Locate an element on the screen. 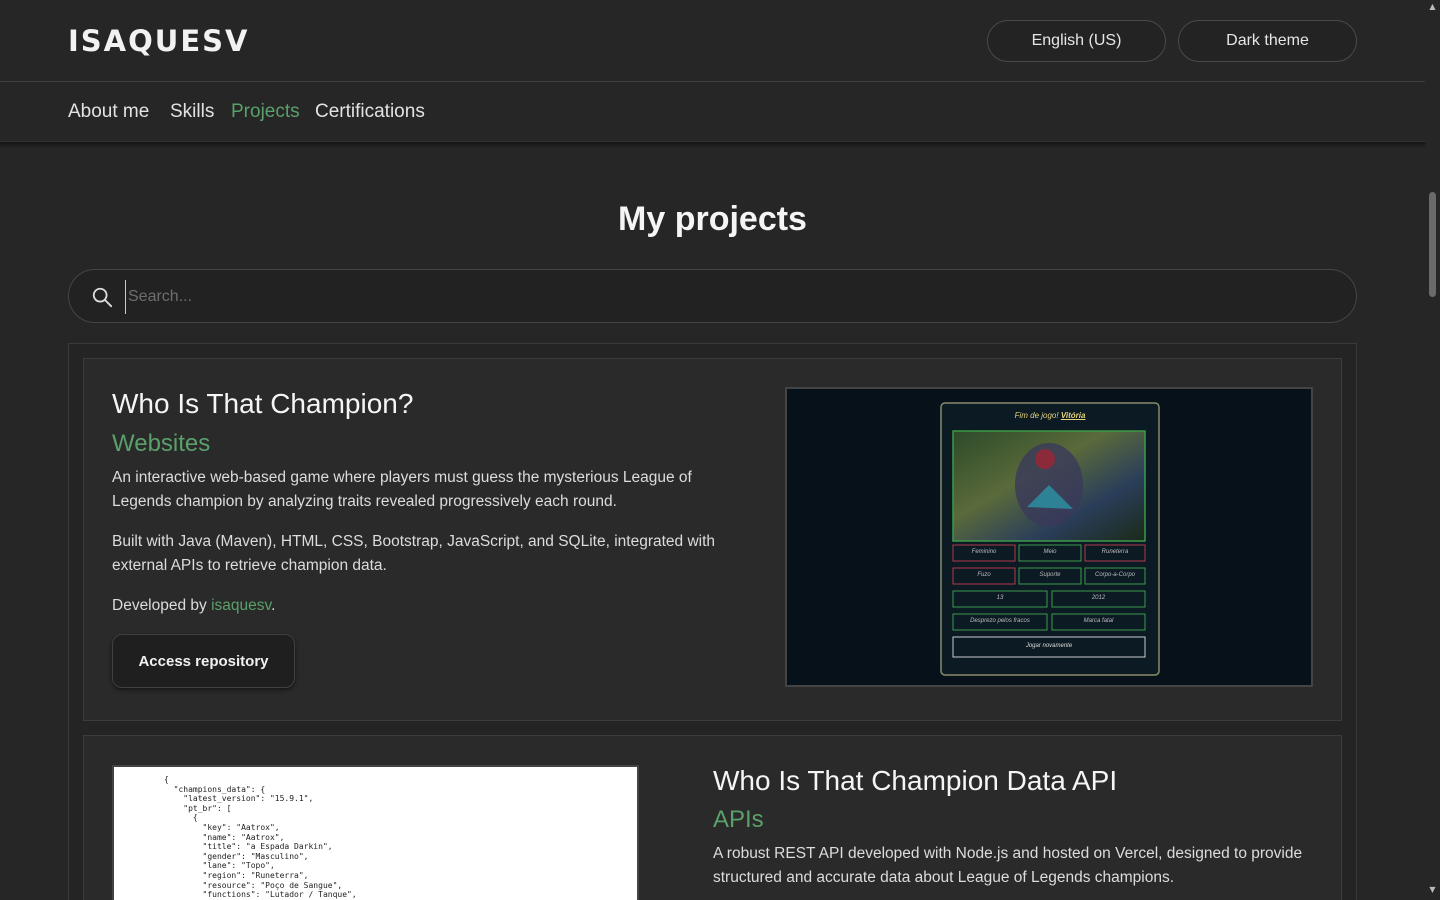 The image size is (1440, 900). game-result-heading: Fim de jogo! Vitória is located at coordinates (1050, 415).